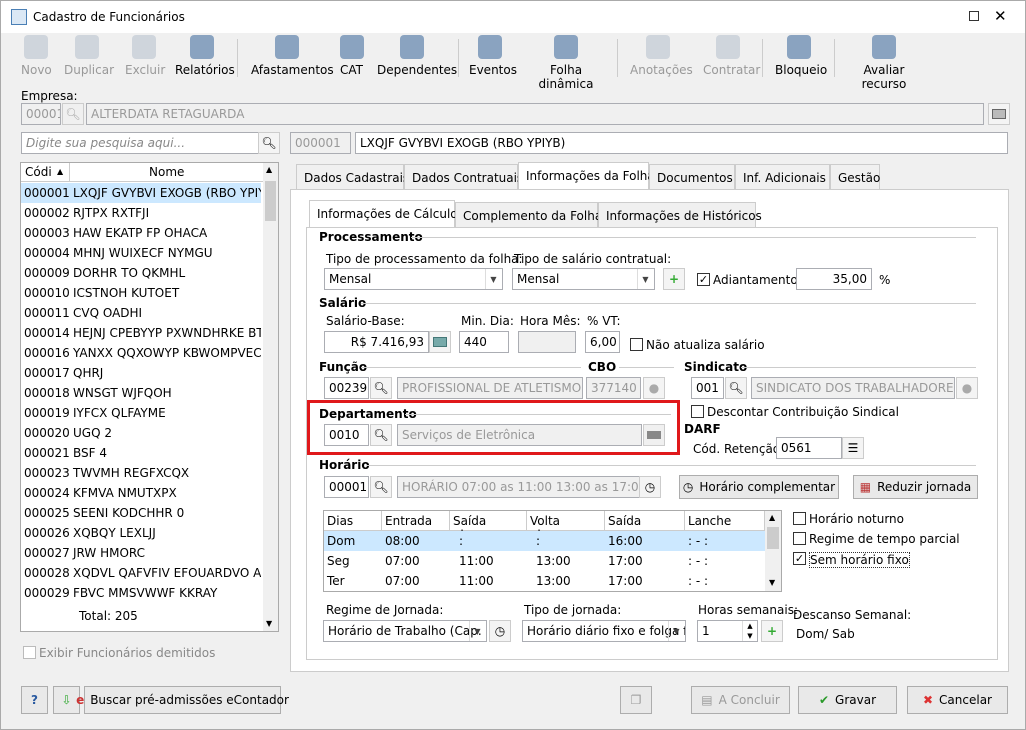 This screenshot has height=730, width=1026. I want to click on employee-name-field: LXQJF GVYBVI EXOGB (RBO YPIYB), so click(681, 143).